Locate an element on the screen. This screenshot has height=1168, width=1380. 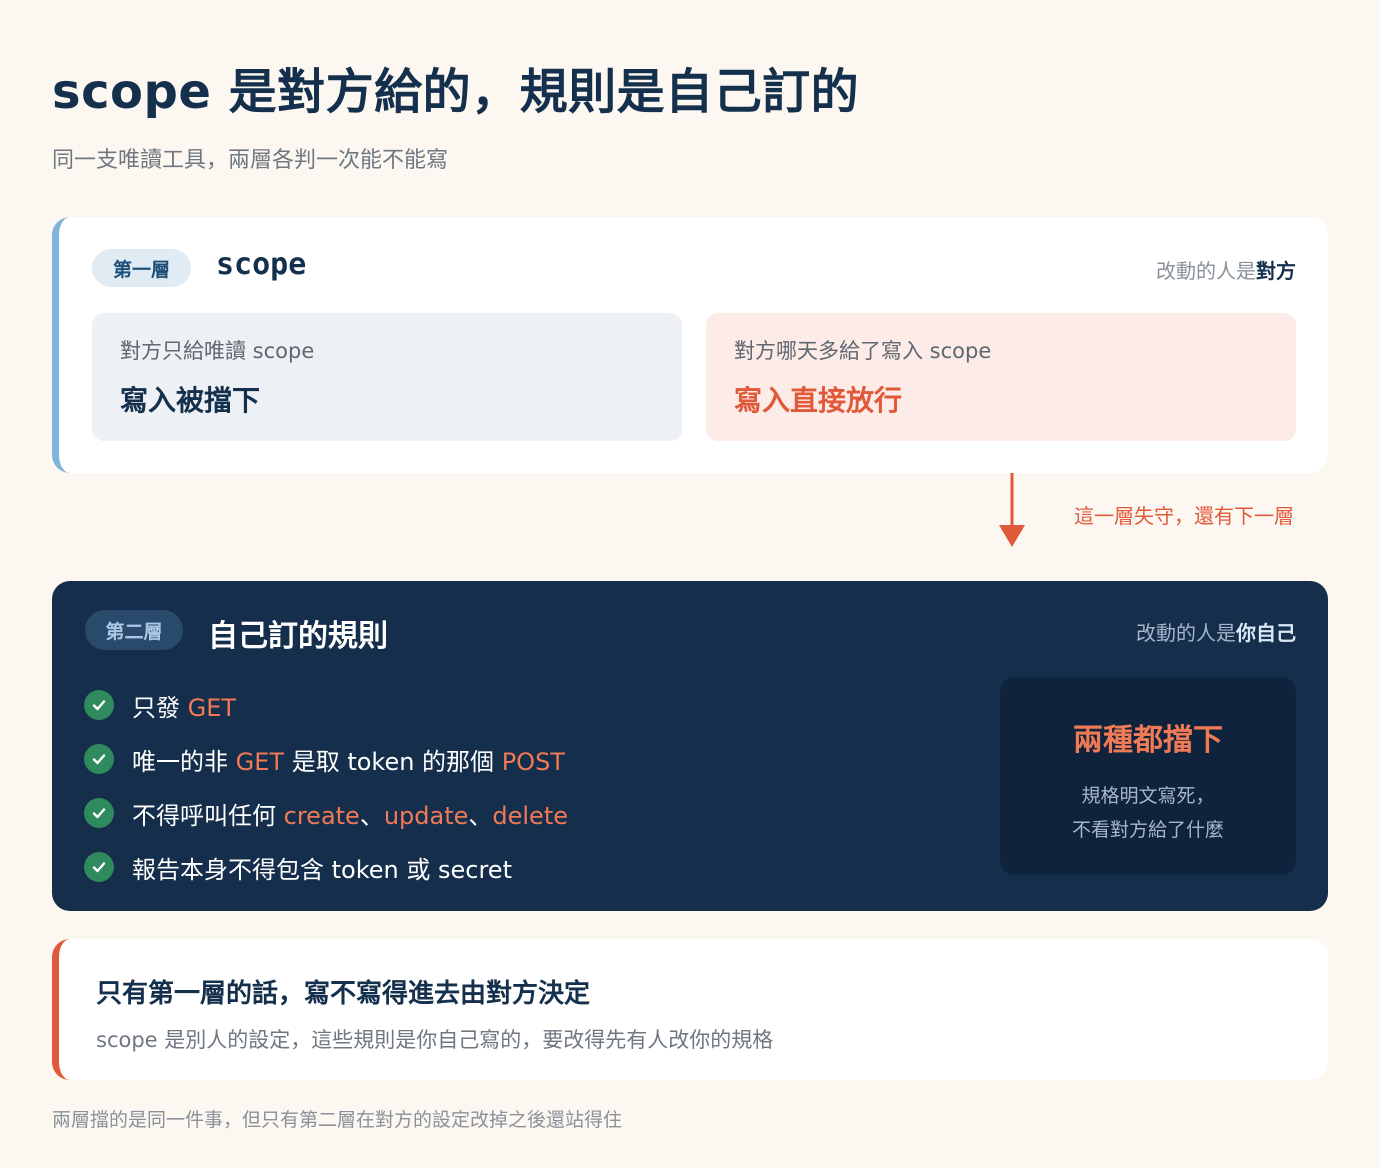
layer-two-changer: 改動的人是你自己 is located at coordinates (1216, 631).